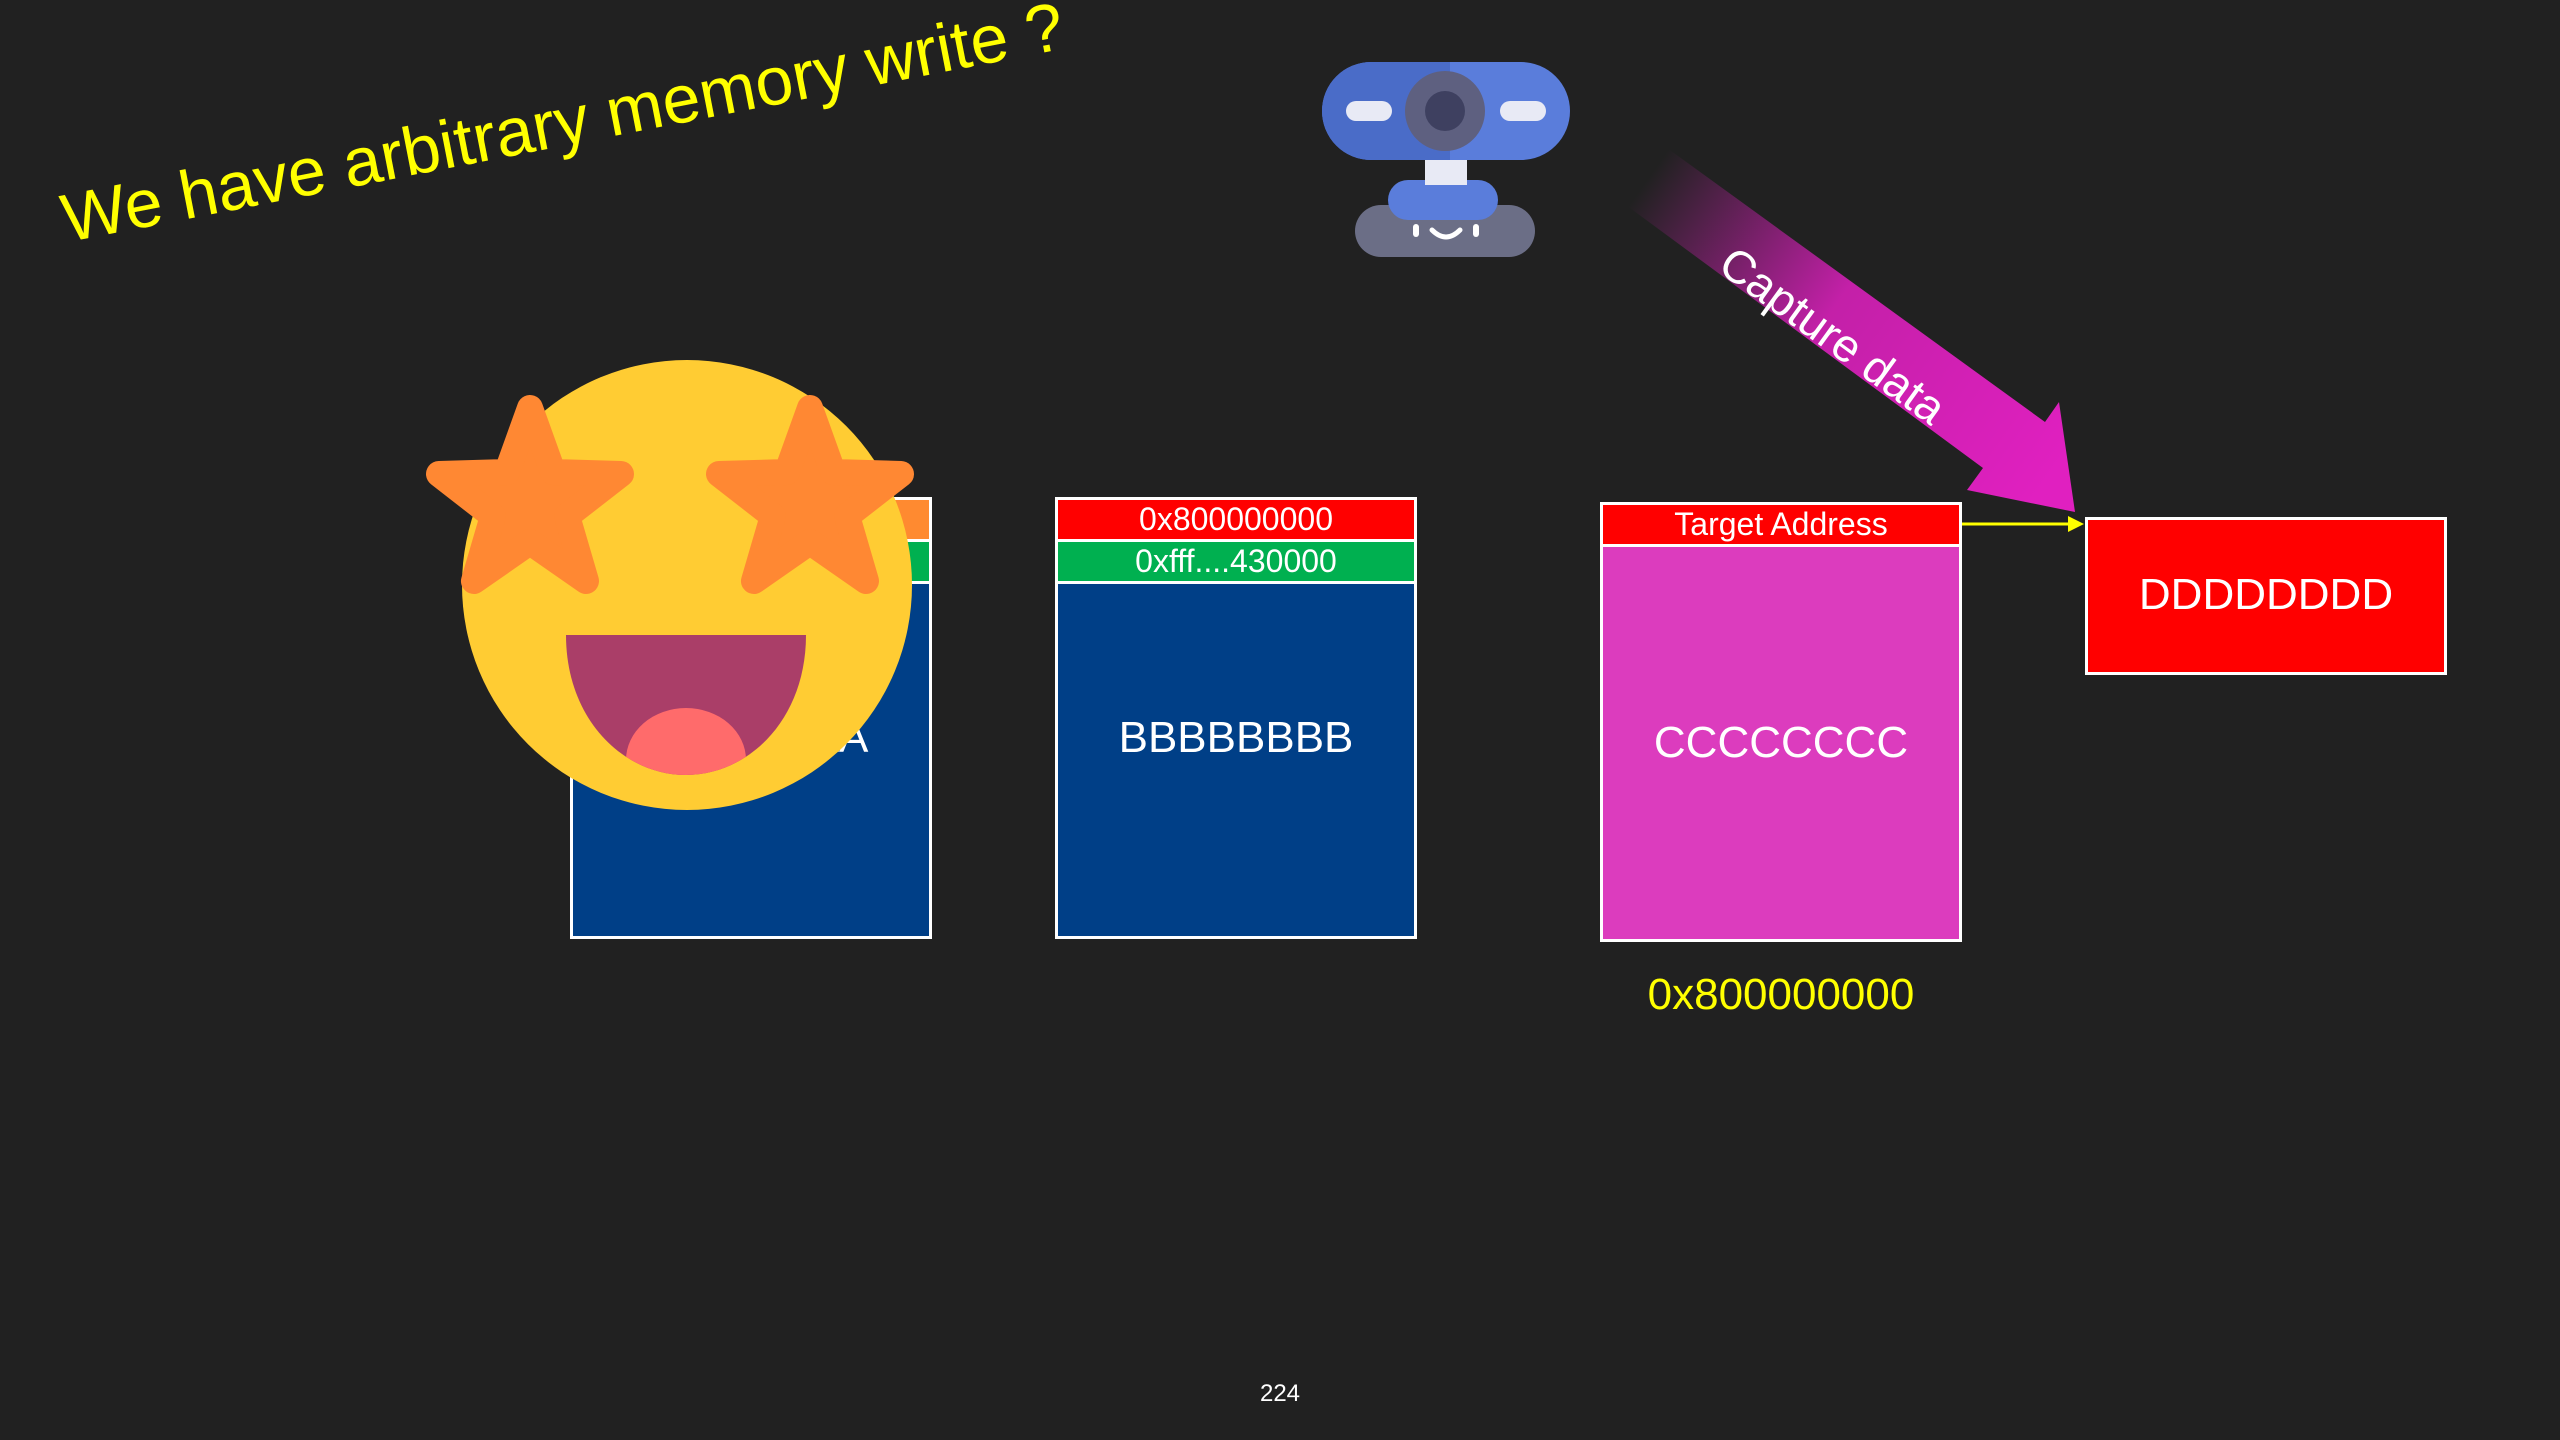  Describe the element at coordinates (1845, 326) in the screenshot. I see `capture-data-arrow: Capture data` at that location.